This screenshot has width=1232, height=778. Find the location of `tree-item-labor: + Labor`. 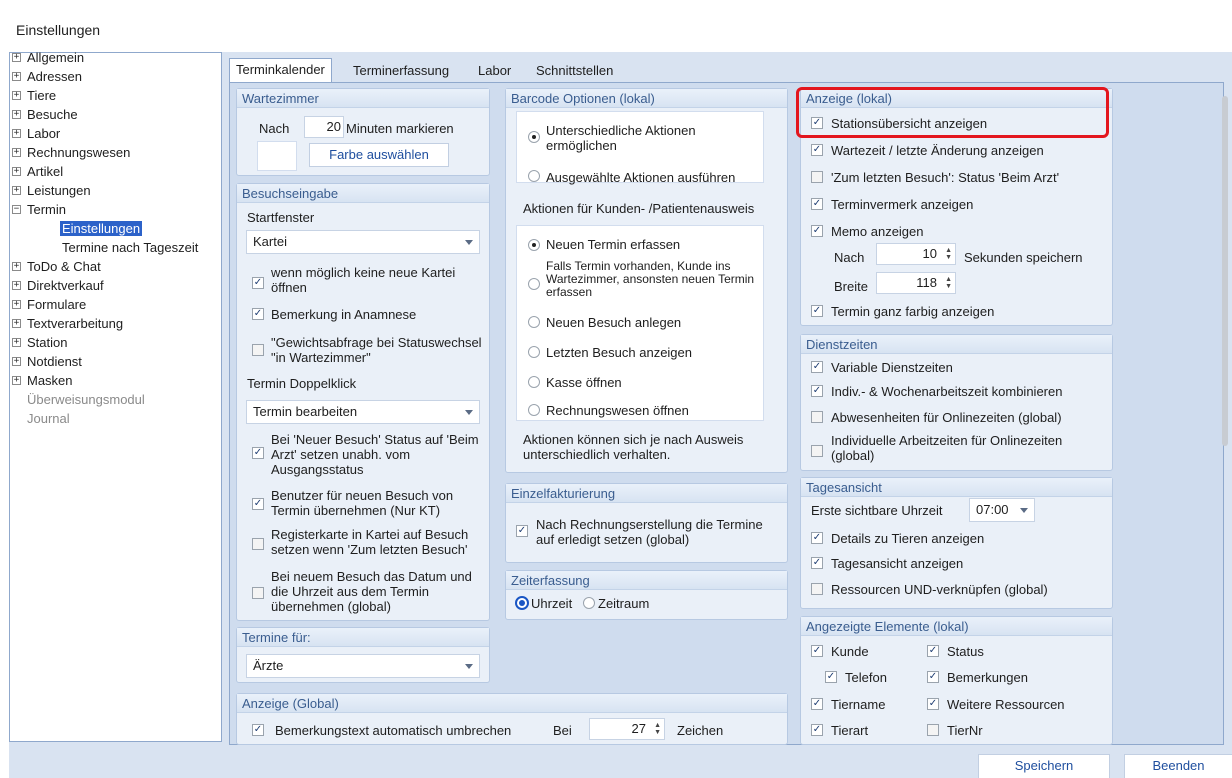

tree-item-labor: + Labor is located at coordinates (36, 134).